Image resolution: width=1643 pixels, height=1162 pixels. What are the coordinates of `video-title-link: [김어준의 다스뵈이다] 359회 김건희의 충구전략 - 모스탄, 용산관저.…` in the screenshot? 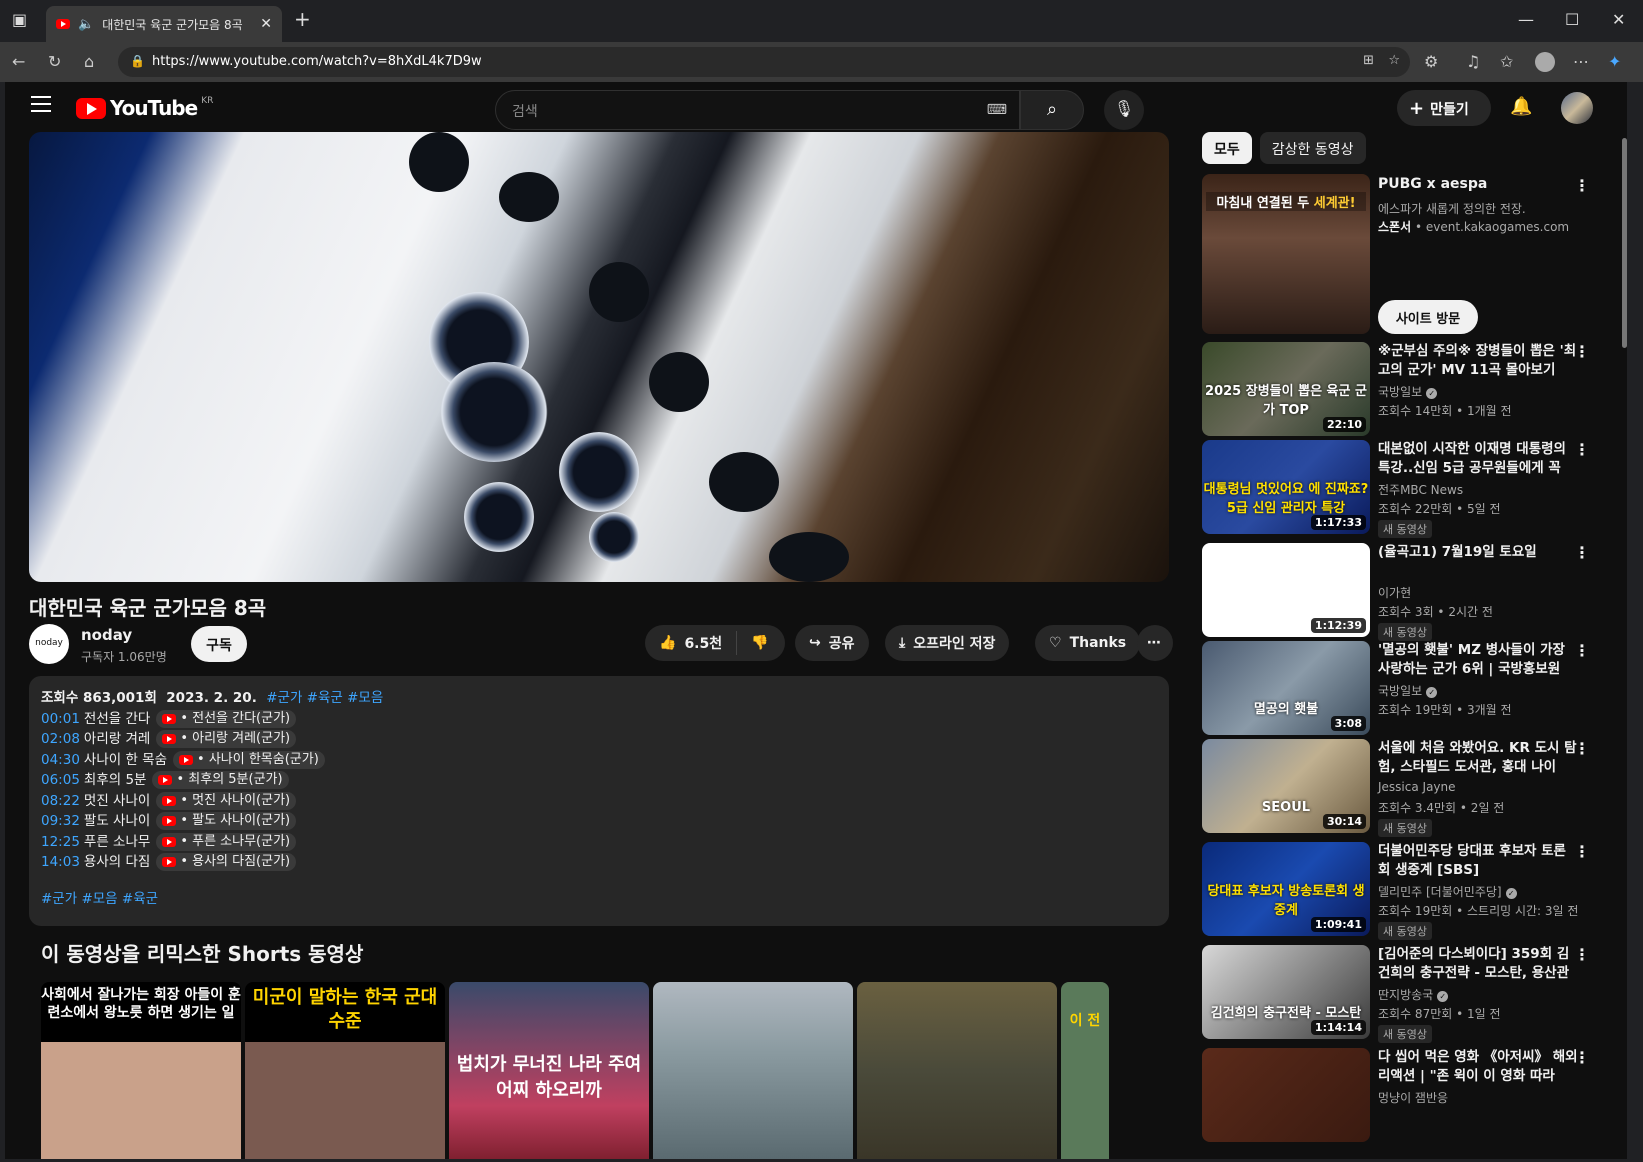 It's located at (1478, 964).